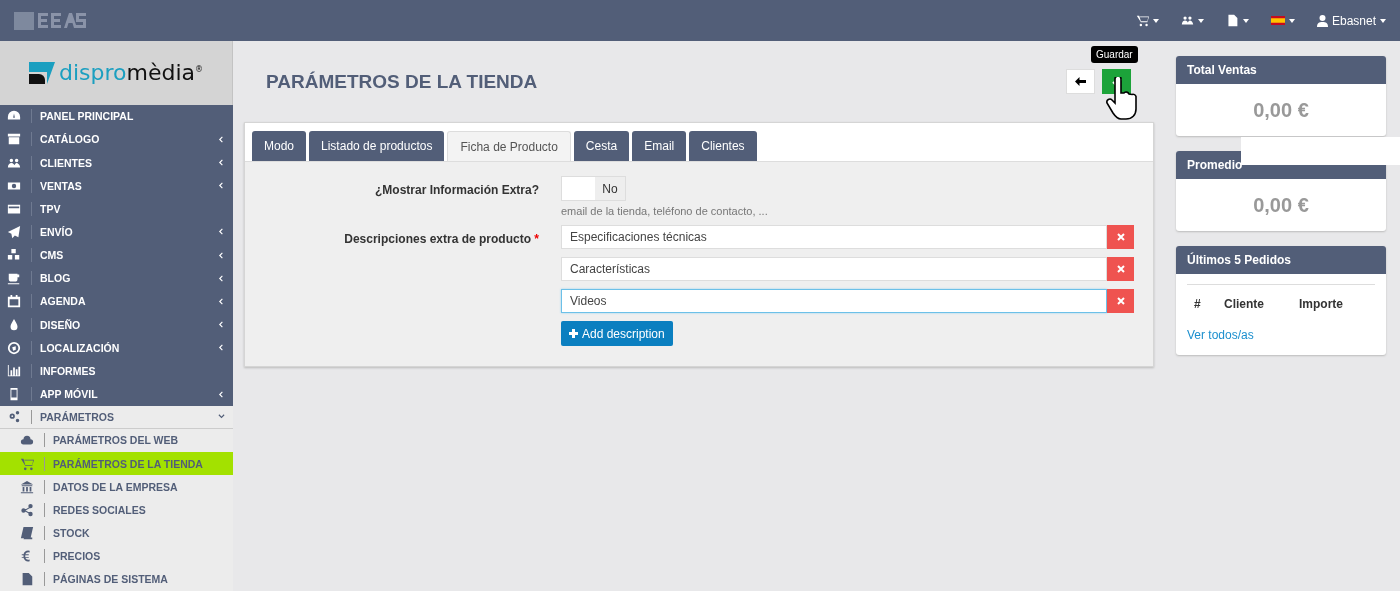  What do you see at coordinates (402, 81) in the screenshot?
I see `page-title: PARÁMETROS DE LA TIENDA` at bounding box center [402, 81].